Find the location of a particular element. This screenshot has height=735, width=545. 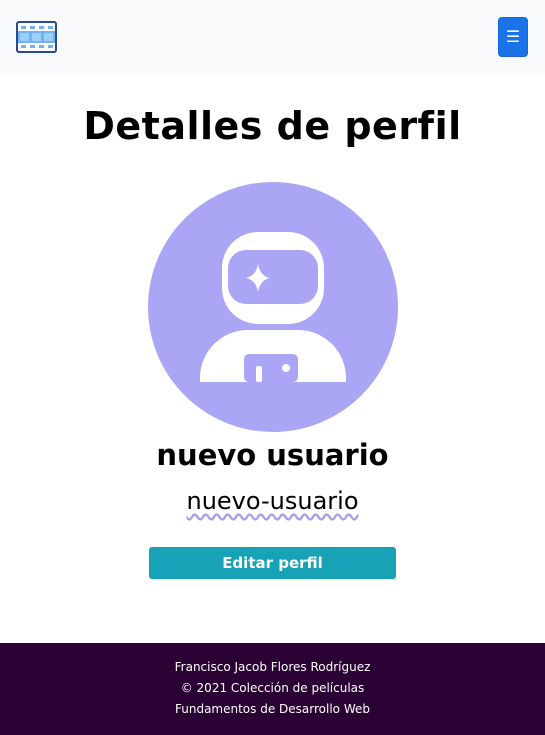

footer-author: Francisco Jacob Flores Rodríguez is located at coordinates (272, 667).